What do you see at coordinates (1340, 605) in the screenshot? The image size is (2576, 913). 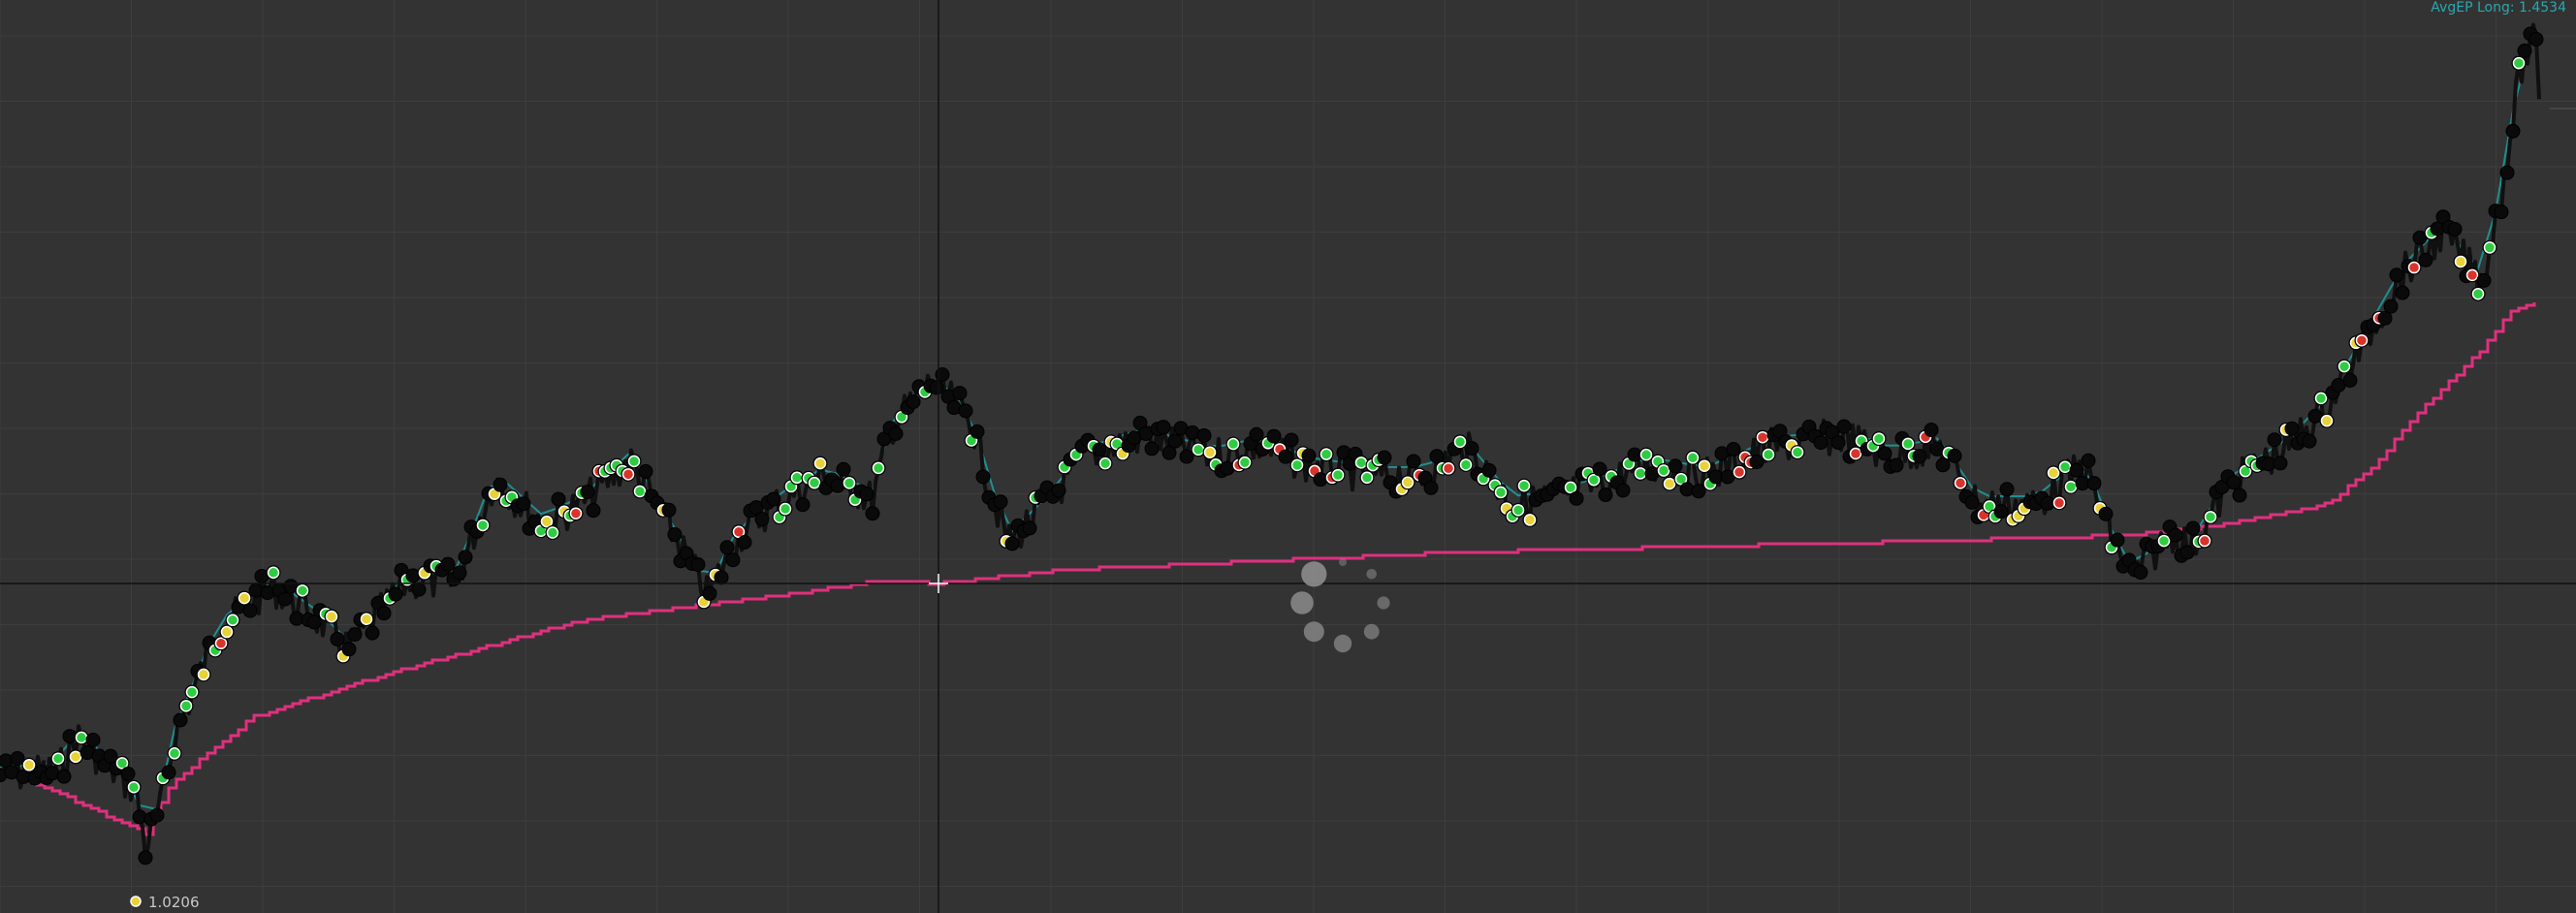 I see `loading-spinner-icon` at bounding box center [1340, 605].